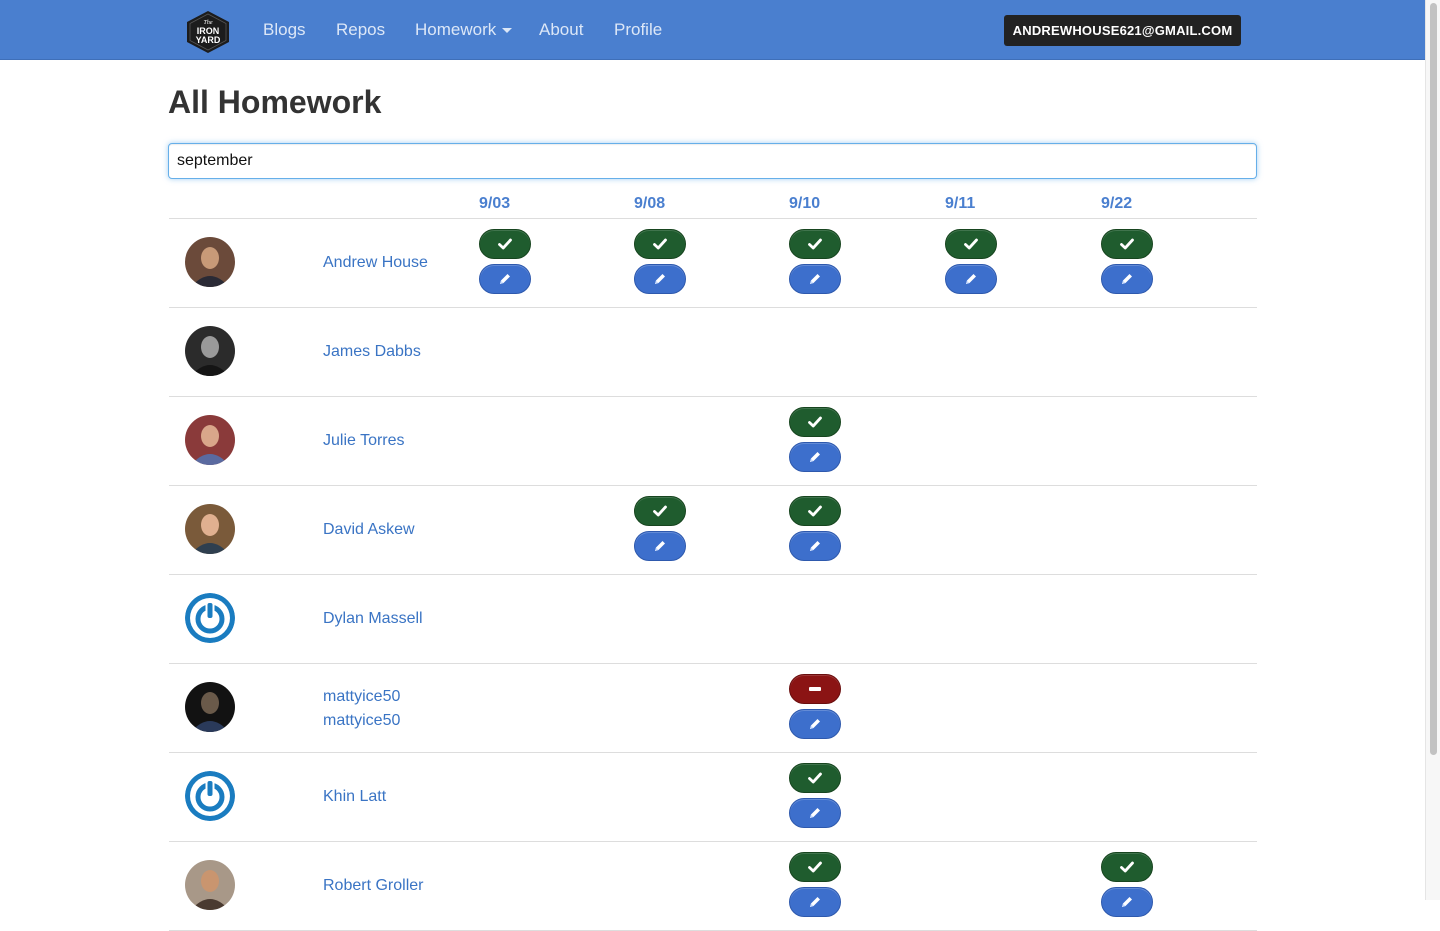 The width and height of the screenshot is (1440, 931). I want to click on nav-profile: Profile, so click(638, 30).